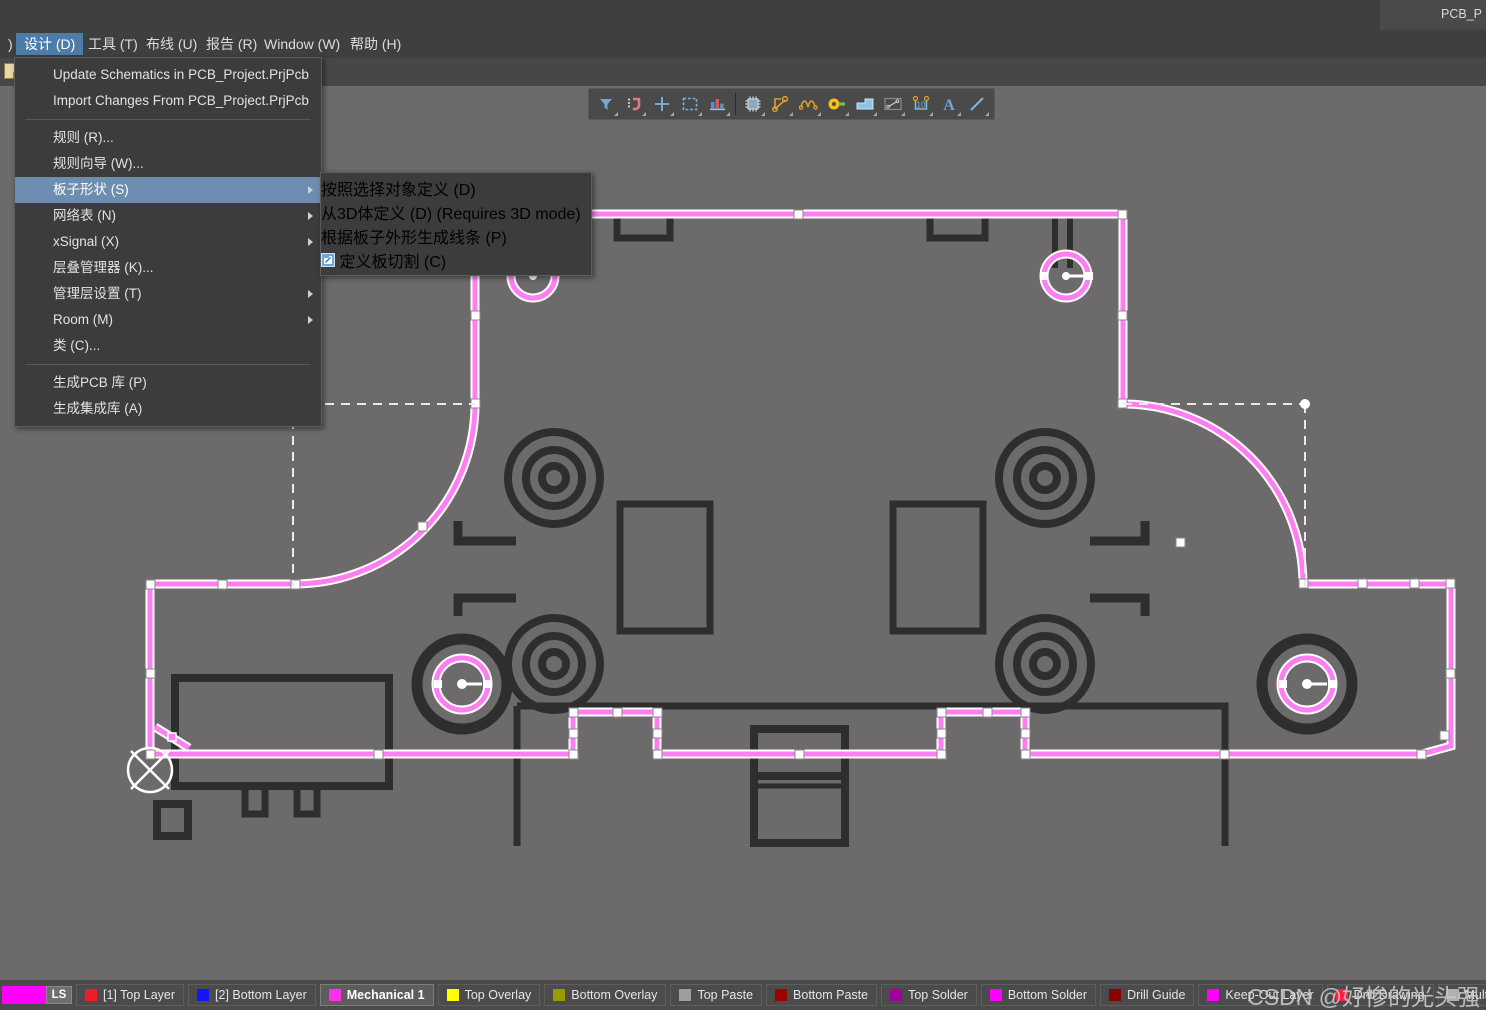  Describe the element at coordinates (809, 104) in the screenshot. I see `differential-pair-icon` at that location.